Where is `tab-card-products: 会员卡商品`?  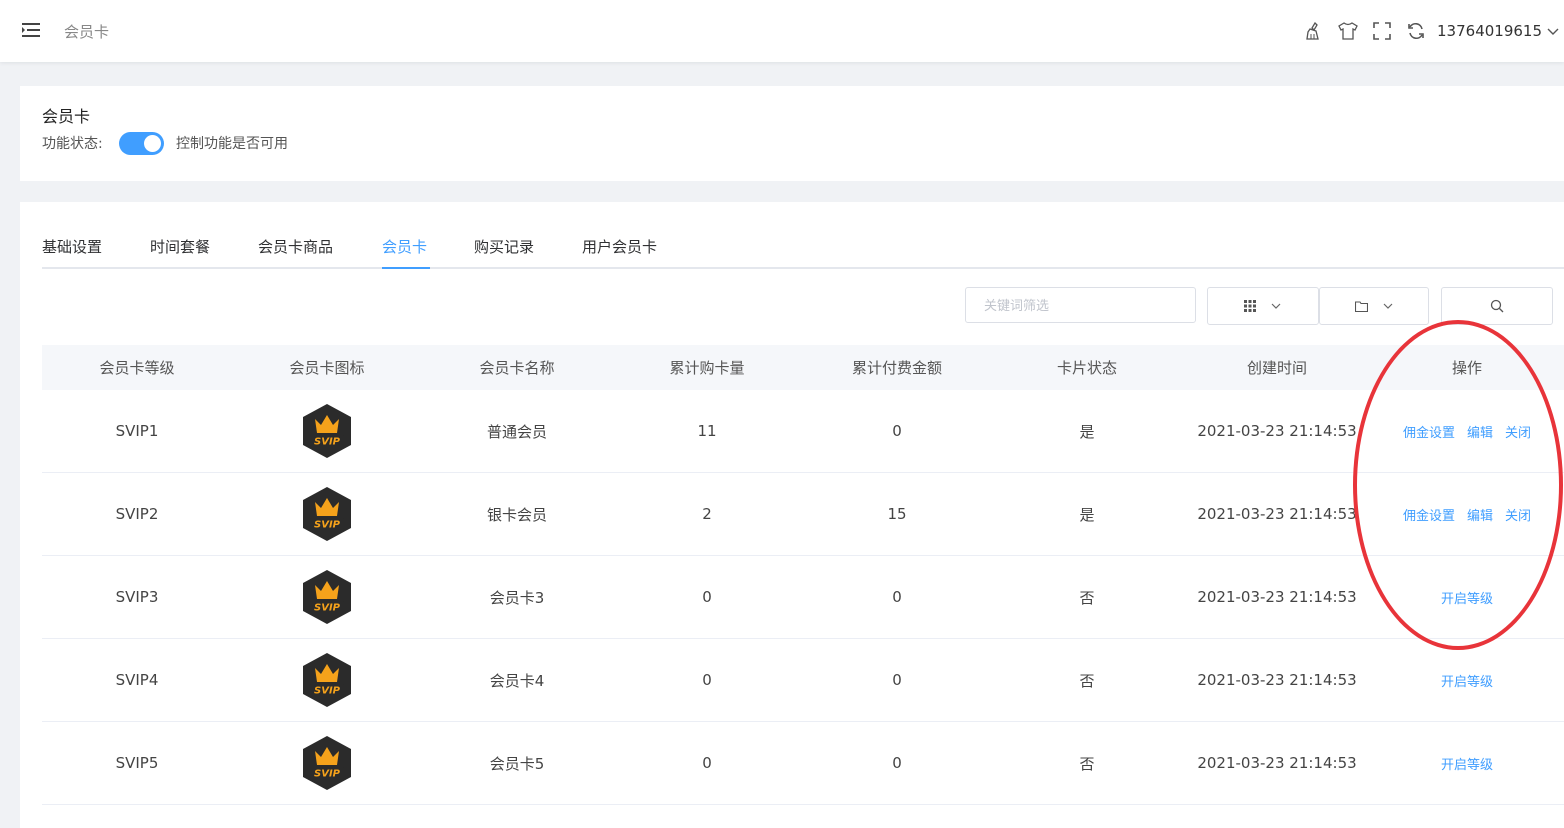 tab-card-products: 会员卡商品 is located at coordinates (295, 252).